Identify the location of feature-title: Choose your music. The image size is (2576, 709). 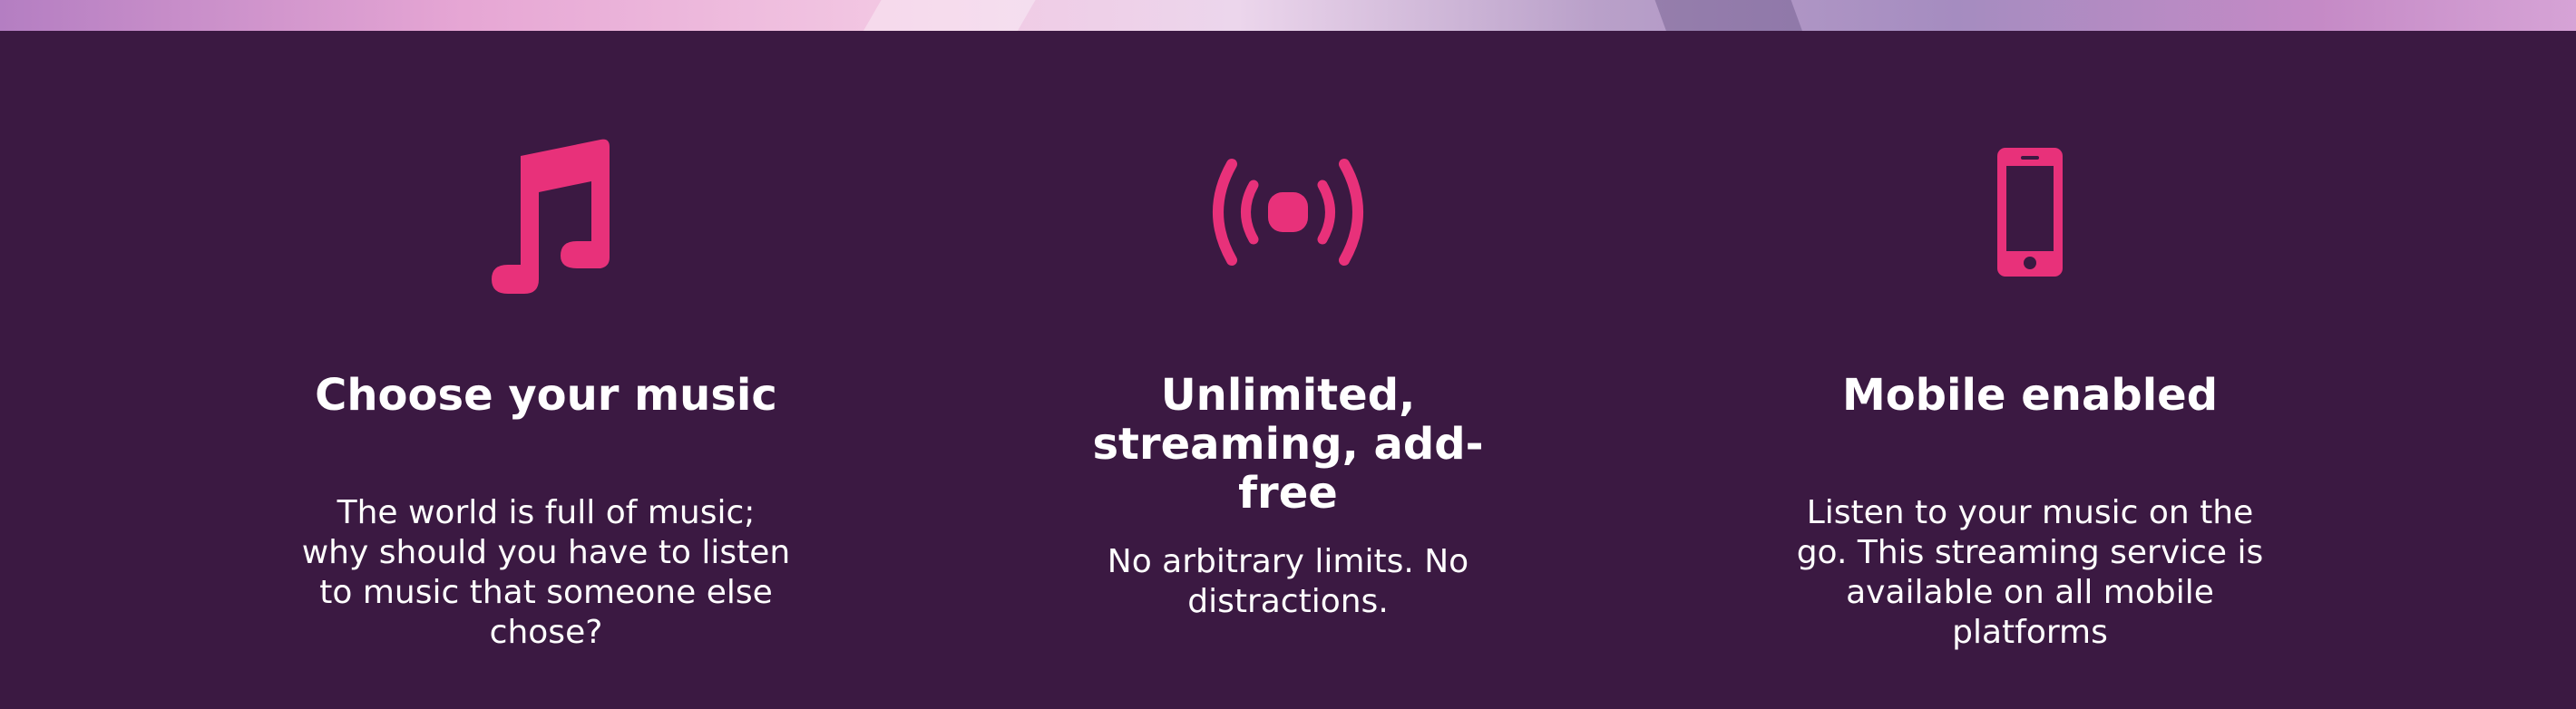
(546, 396).